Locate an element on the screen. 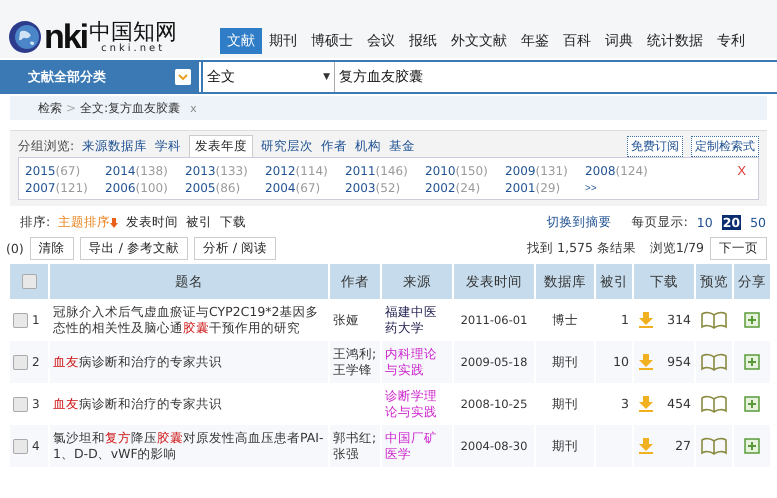 The height and width of the screenshot is (498, 777). row-number: 4 is located at coordinates (36, 445).